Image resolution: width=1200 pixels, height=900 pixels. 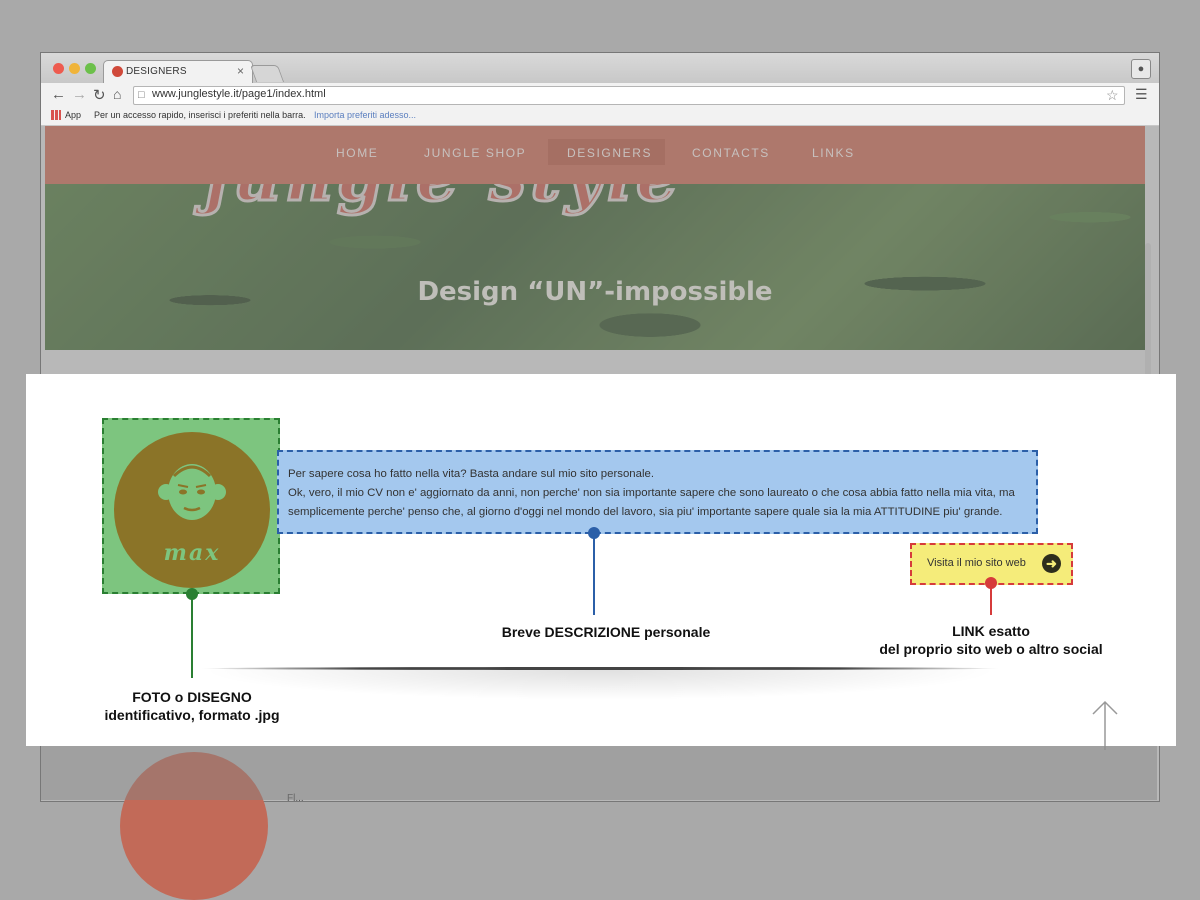 What do you see at coordinates (1051, 563) in the screenshot?
I see `arrow-right-icon: ➜` at bounding box center [1051, 563].